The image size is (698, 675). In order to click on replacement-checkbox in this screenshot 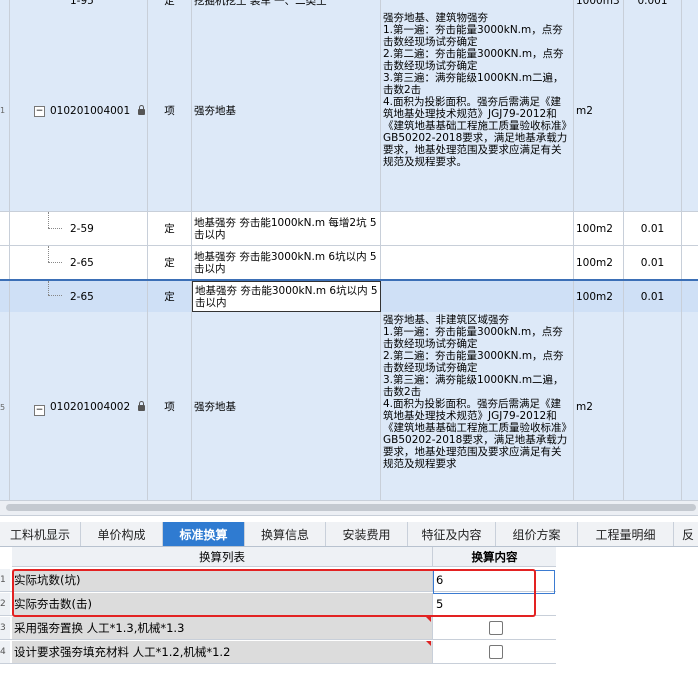, I will do `click(496, 628)`.